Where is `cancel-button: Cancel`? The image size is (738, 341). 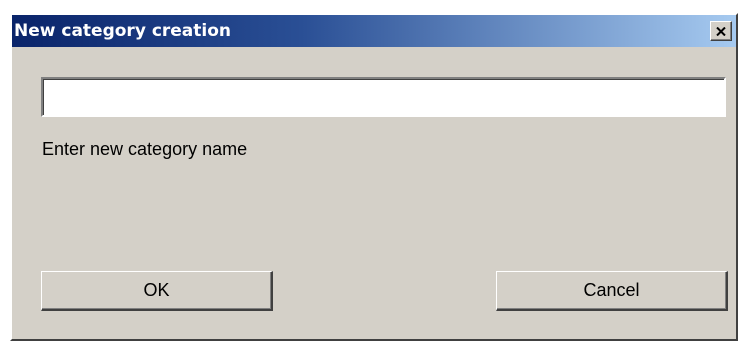 cancel-button: Cancel is located at coordinates (612, 291).